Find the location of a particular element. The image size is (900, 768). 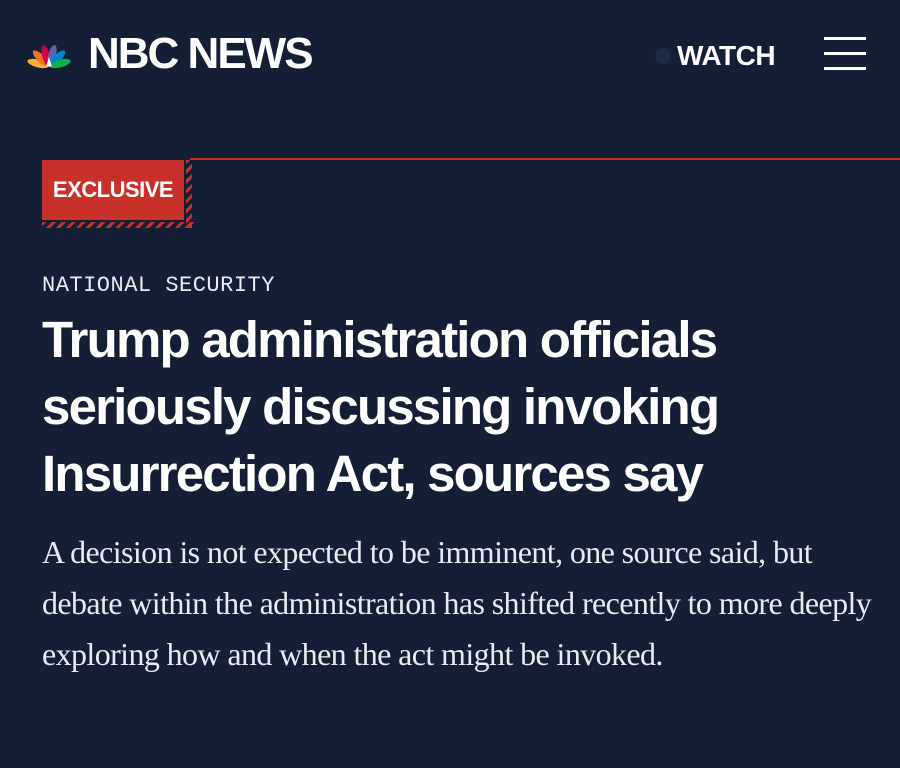

section-label: NATIONAL SECURITY is located at coordinates (158, 286).